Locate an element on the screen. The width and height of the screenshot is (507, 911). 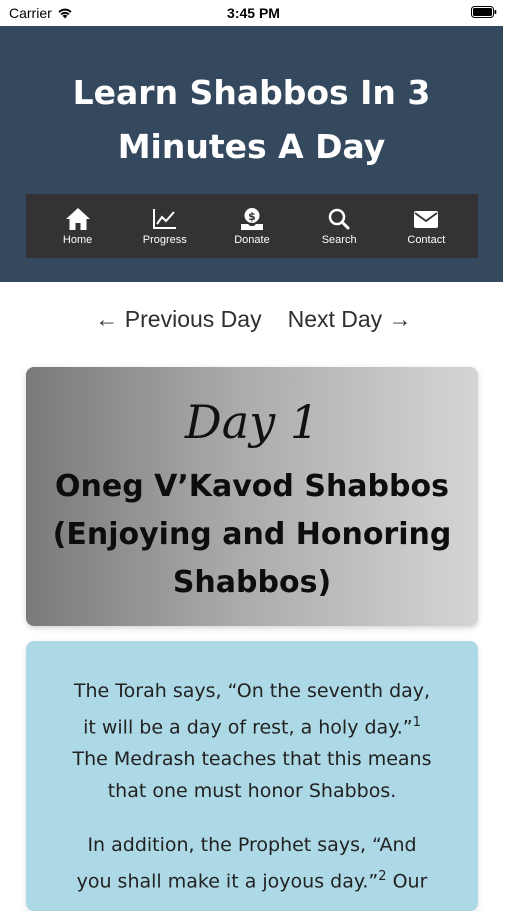
nav-home: Home is located at coordinates (78, 226).